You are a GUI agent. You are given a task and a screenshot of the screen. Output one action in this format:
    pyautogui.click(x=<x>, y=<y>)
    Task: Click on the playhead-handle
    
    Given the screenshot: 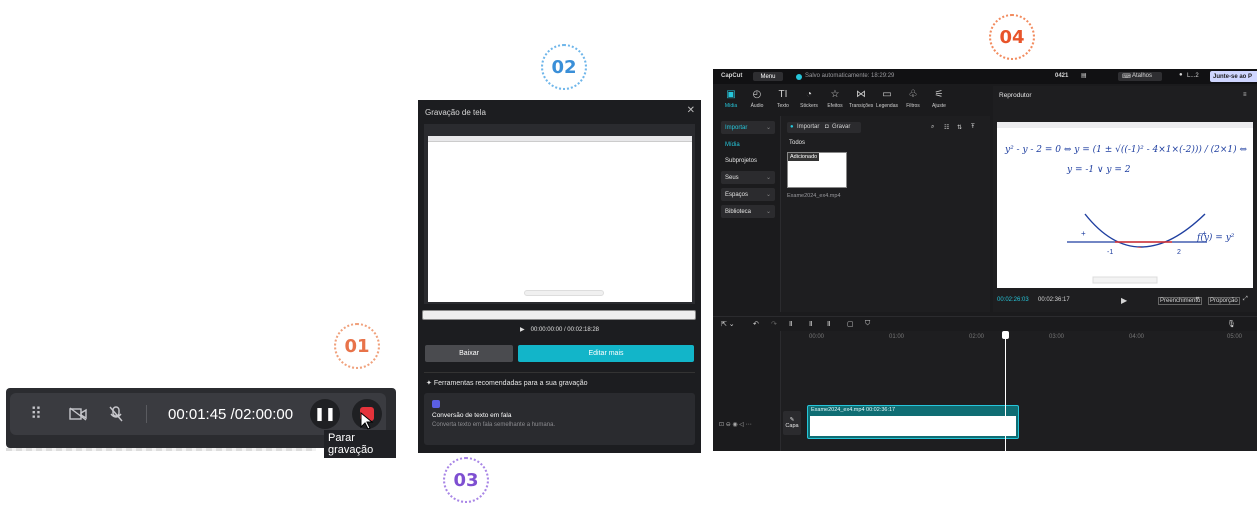 What is the action you would take?
    pyautogui.click(x=1005, y=335)
    